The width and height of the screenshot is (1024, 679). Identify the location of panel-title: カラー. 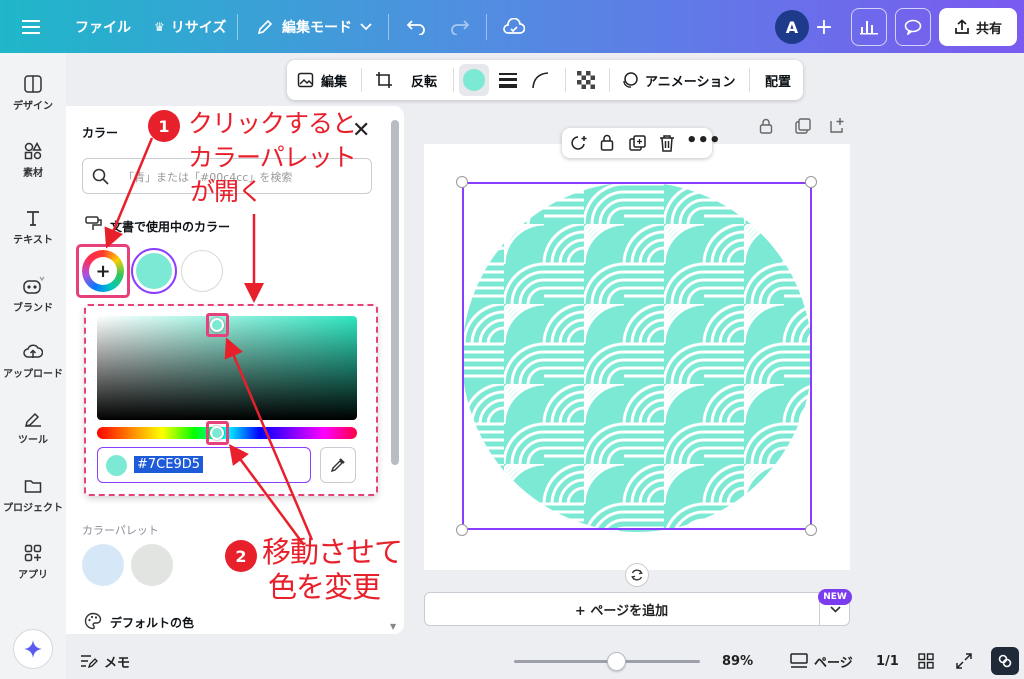
(100, 133).